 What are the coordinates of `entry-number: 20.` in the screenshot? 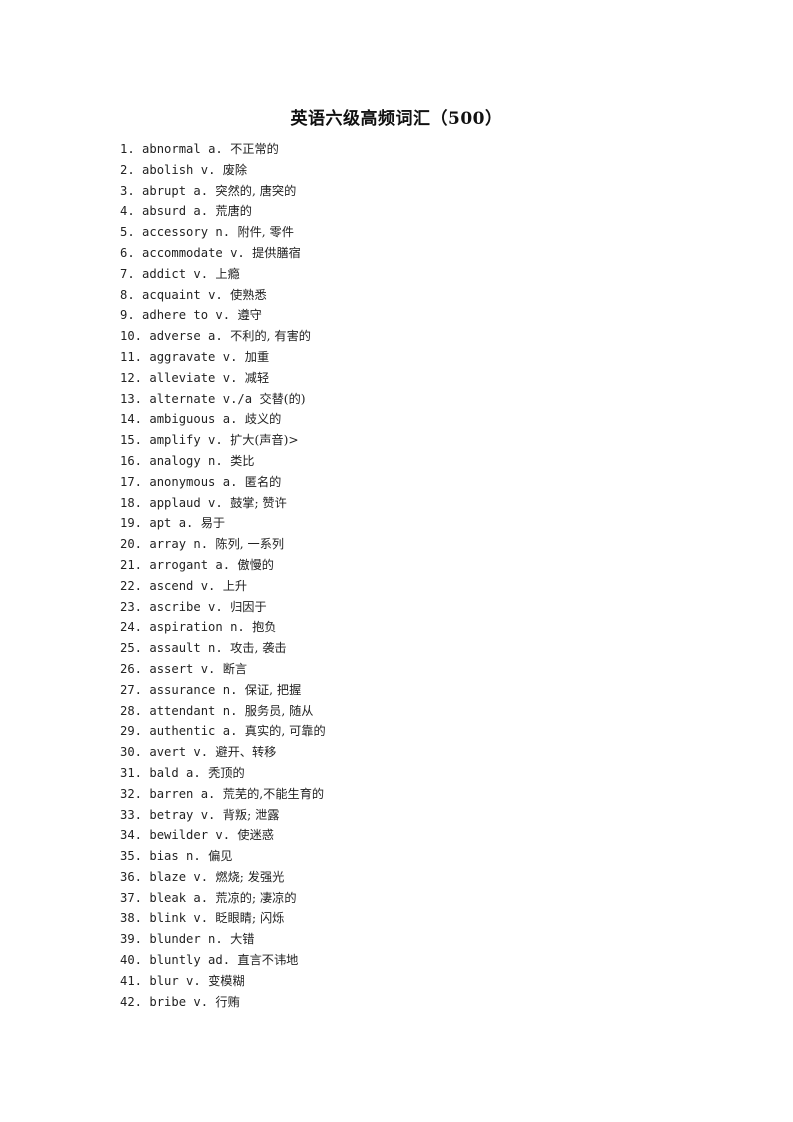 It's located at (131, 544).